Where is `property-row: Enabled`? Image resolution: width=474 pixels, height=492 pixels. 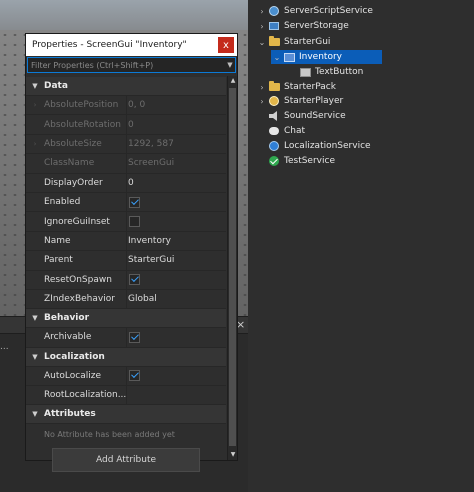 property-row: Enabled is located at coordinates (126, 202).